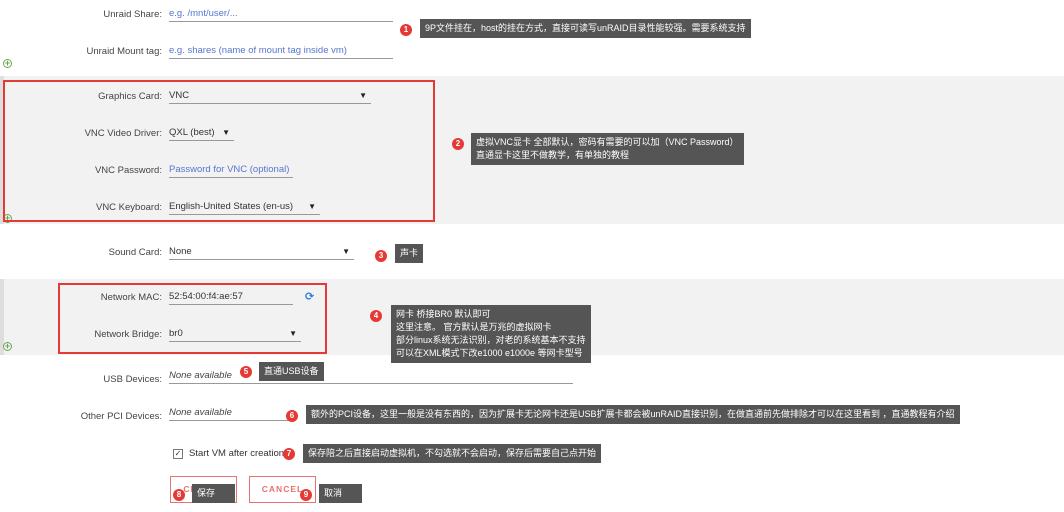  Describe the element at coordinates (261, 253) in the screenshot. I see `sound-card-select: None ▼` at that location.